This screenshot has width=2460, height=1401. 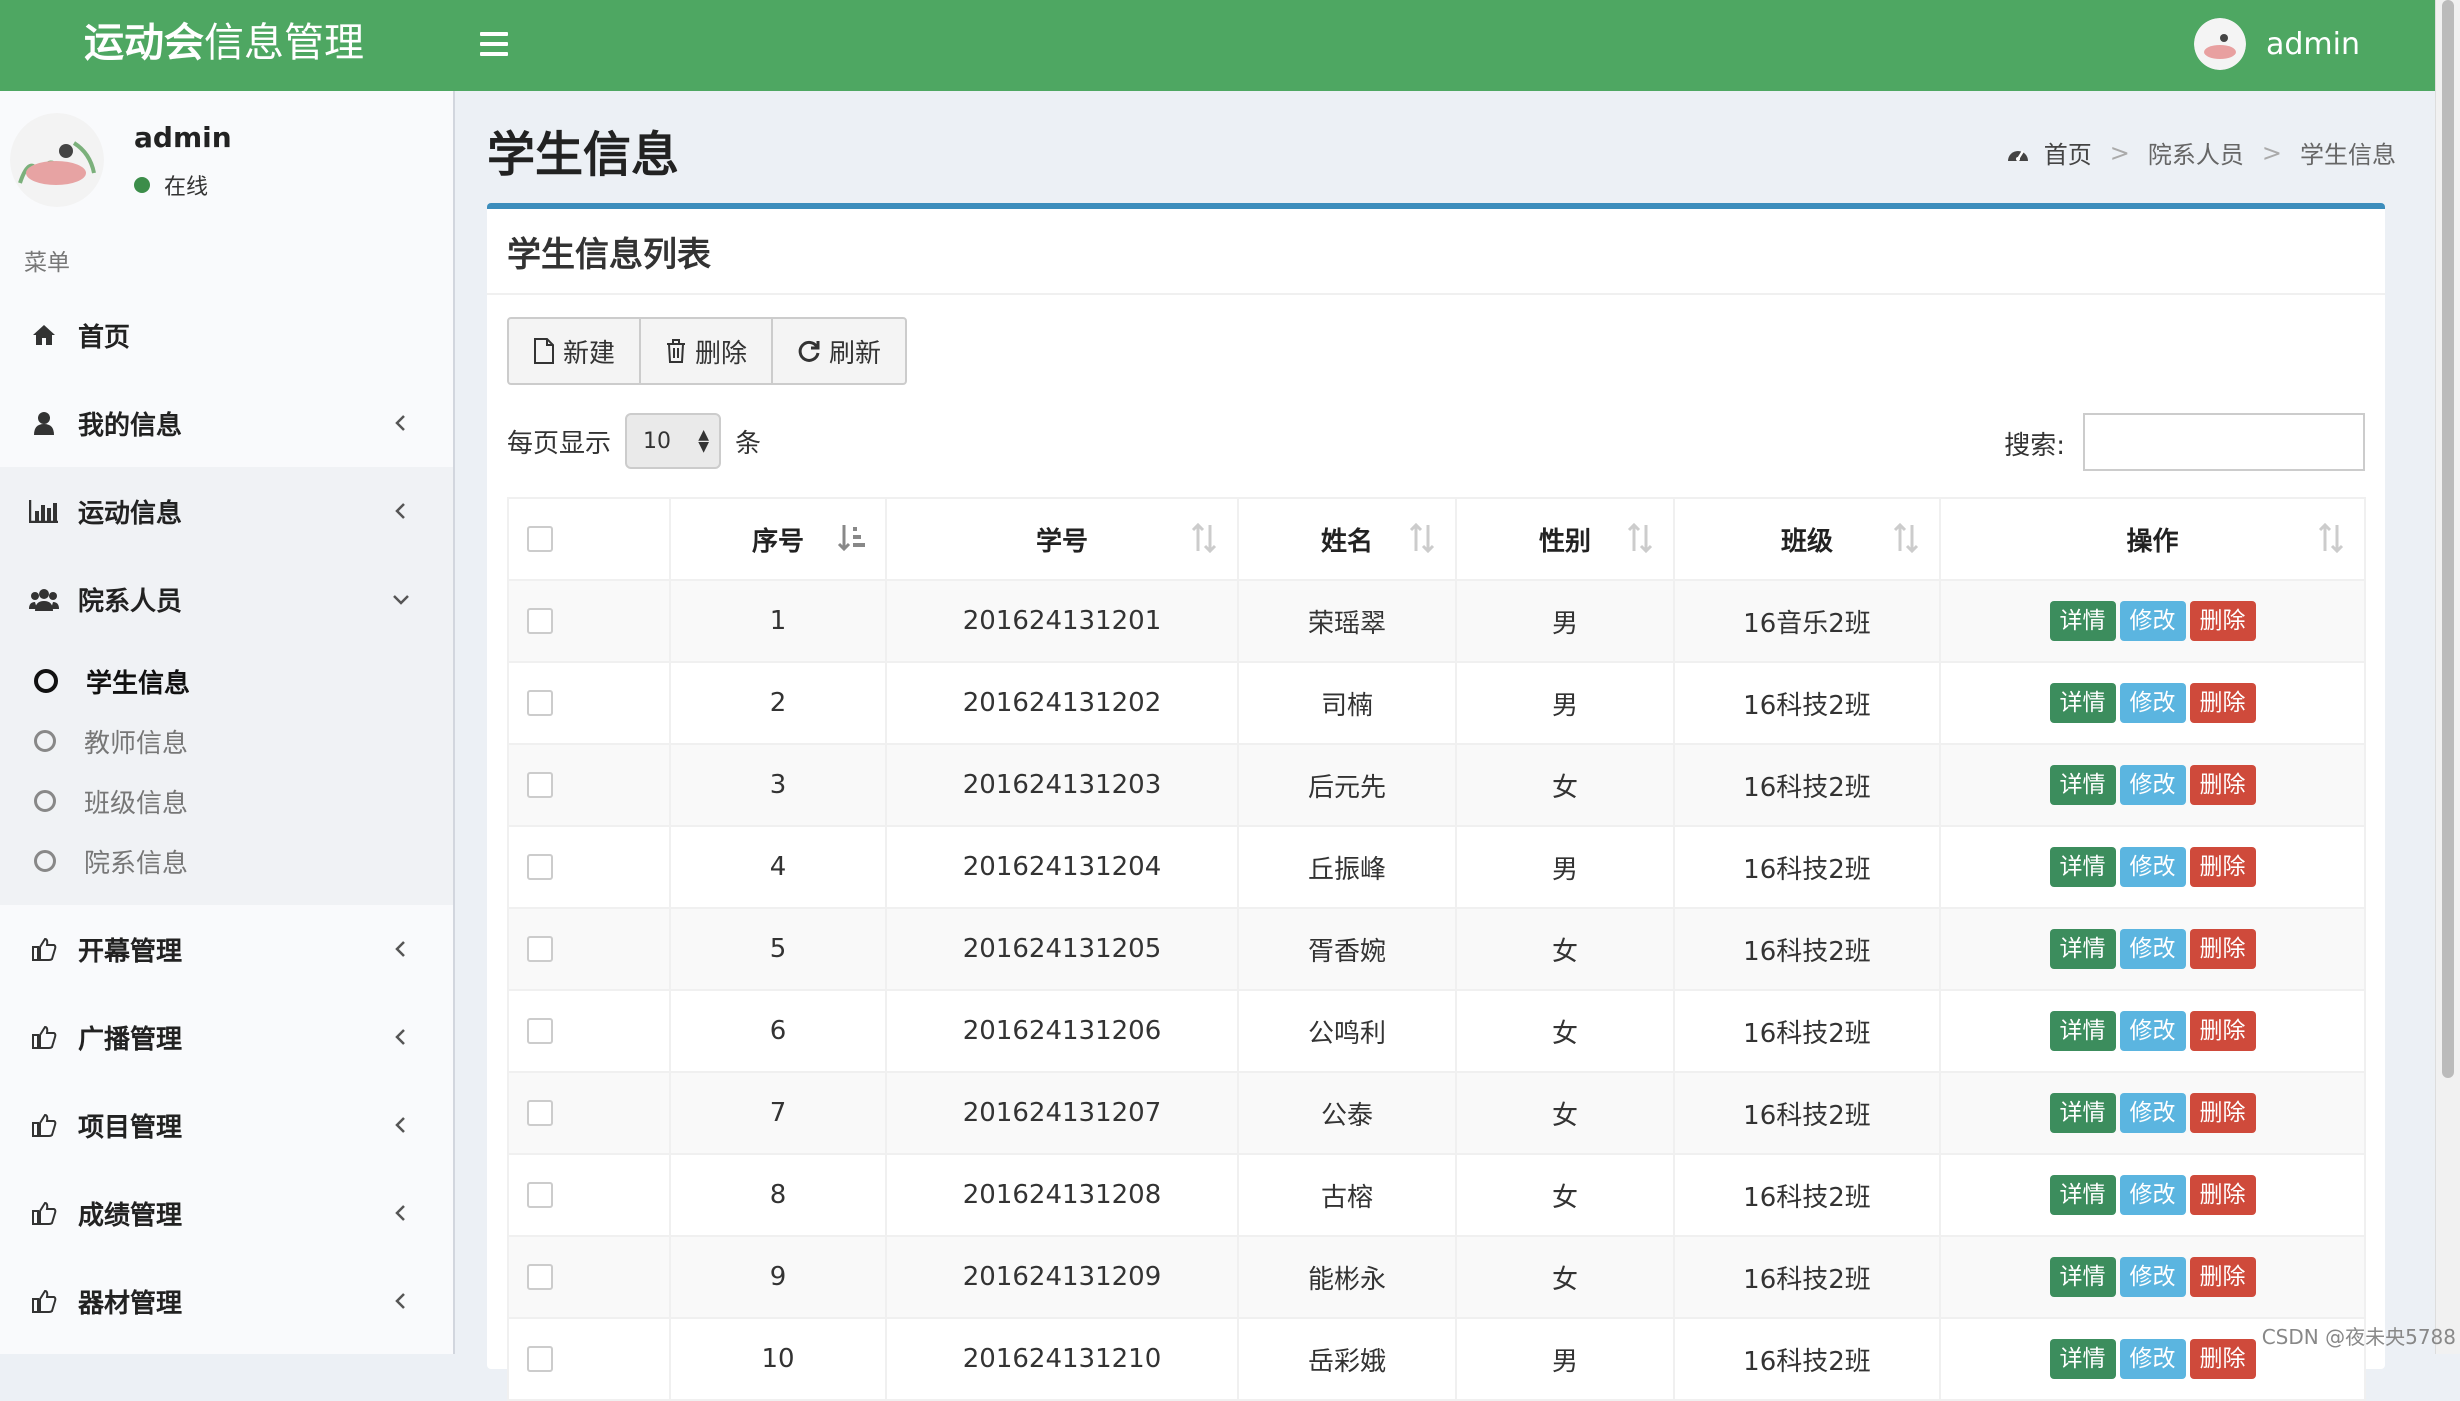 What do you see at coordinates (226, 335) in the screenshot?
I see `sidebar-item-home: 首页` at bounding box center [226, 335].